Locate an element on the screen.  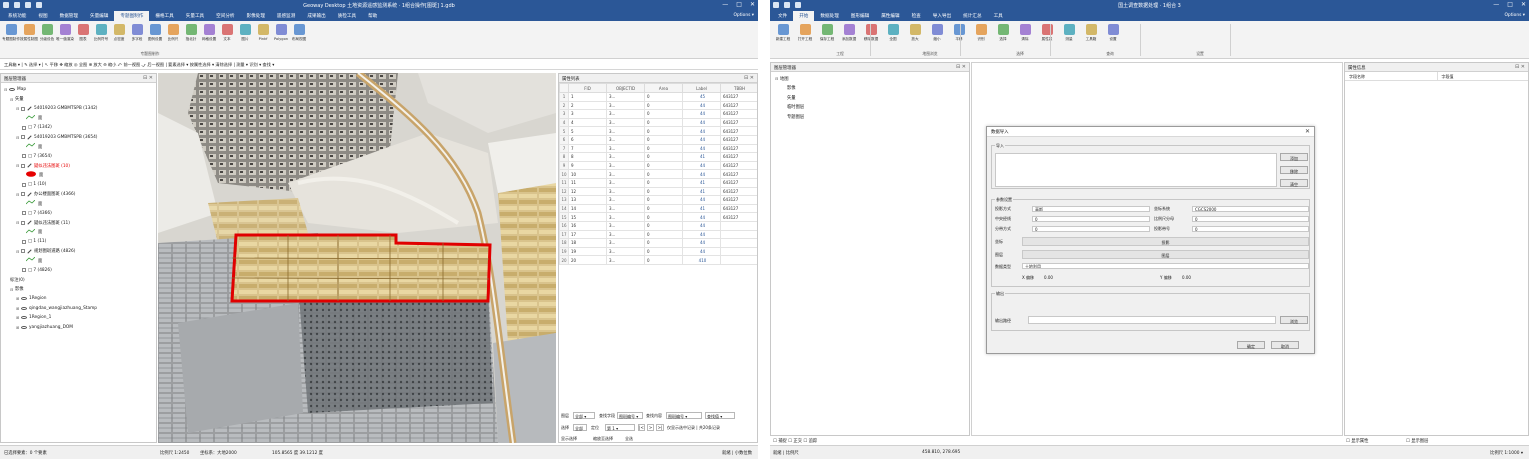
table-row: 18 18 3... 0 44 is located at coordinates (658, 243).